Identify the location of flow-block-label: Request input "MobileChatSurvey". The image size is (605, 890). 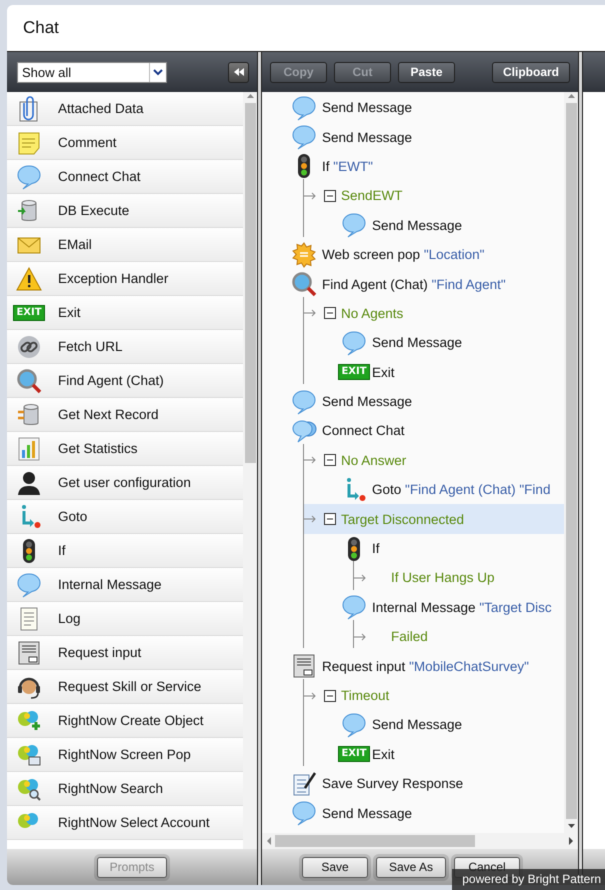
(425, 666).